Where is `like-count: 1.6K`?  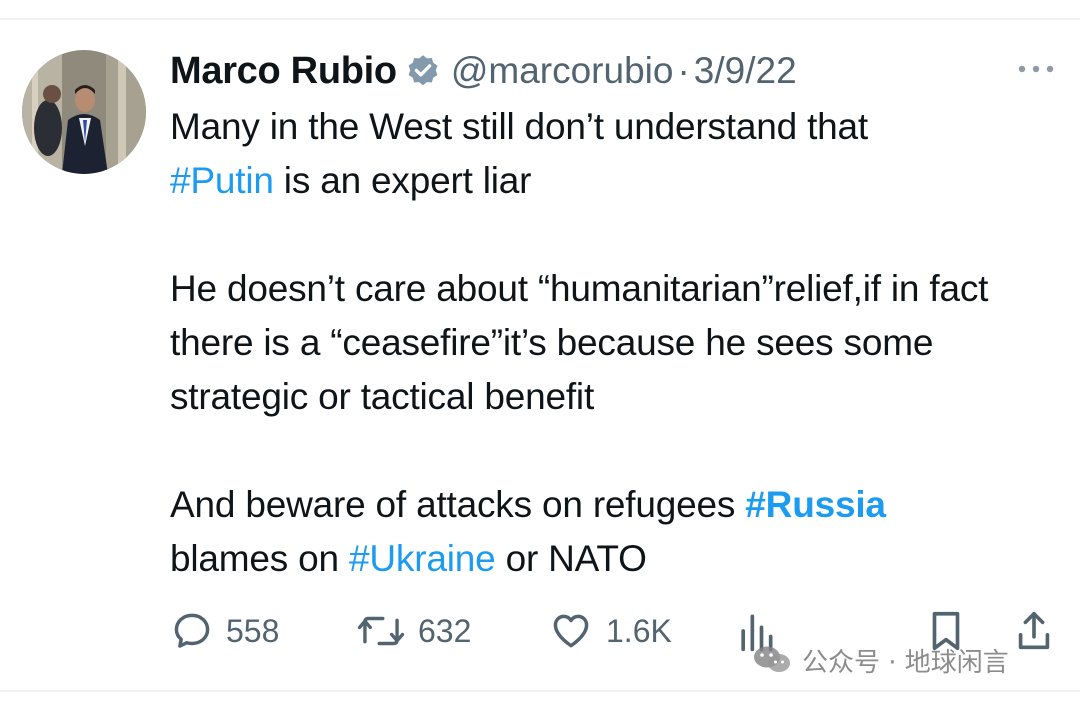 like-count: 1.6K is located at coordinates (639, 630).